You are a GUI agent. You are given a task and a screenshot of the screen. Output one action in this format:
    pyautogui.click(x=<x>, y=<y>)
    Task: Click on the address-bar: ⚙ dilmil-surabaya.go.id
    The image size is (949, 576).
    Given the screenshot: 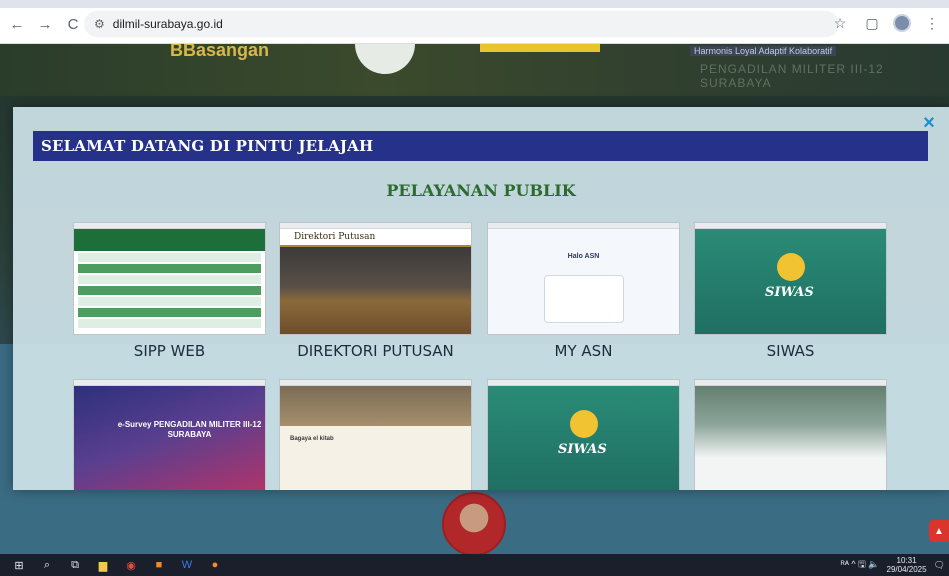 What is the action you would take?
    pyautogui.click(x=461, y=24)
    